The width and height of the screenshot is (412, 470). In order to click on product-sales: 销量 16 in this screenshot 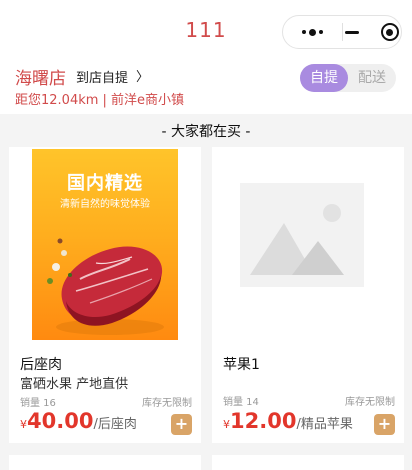, I will do `click(38, 403)`.